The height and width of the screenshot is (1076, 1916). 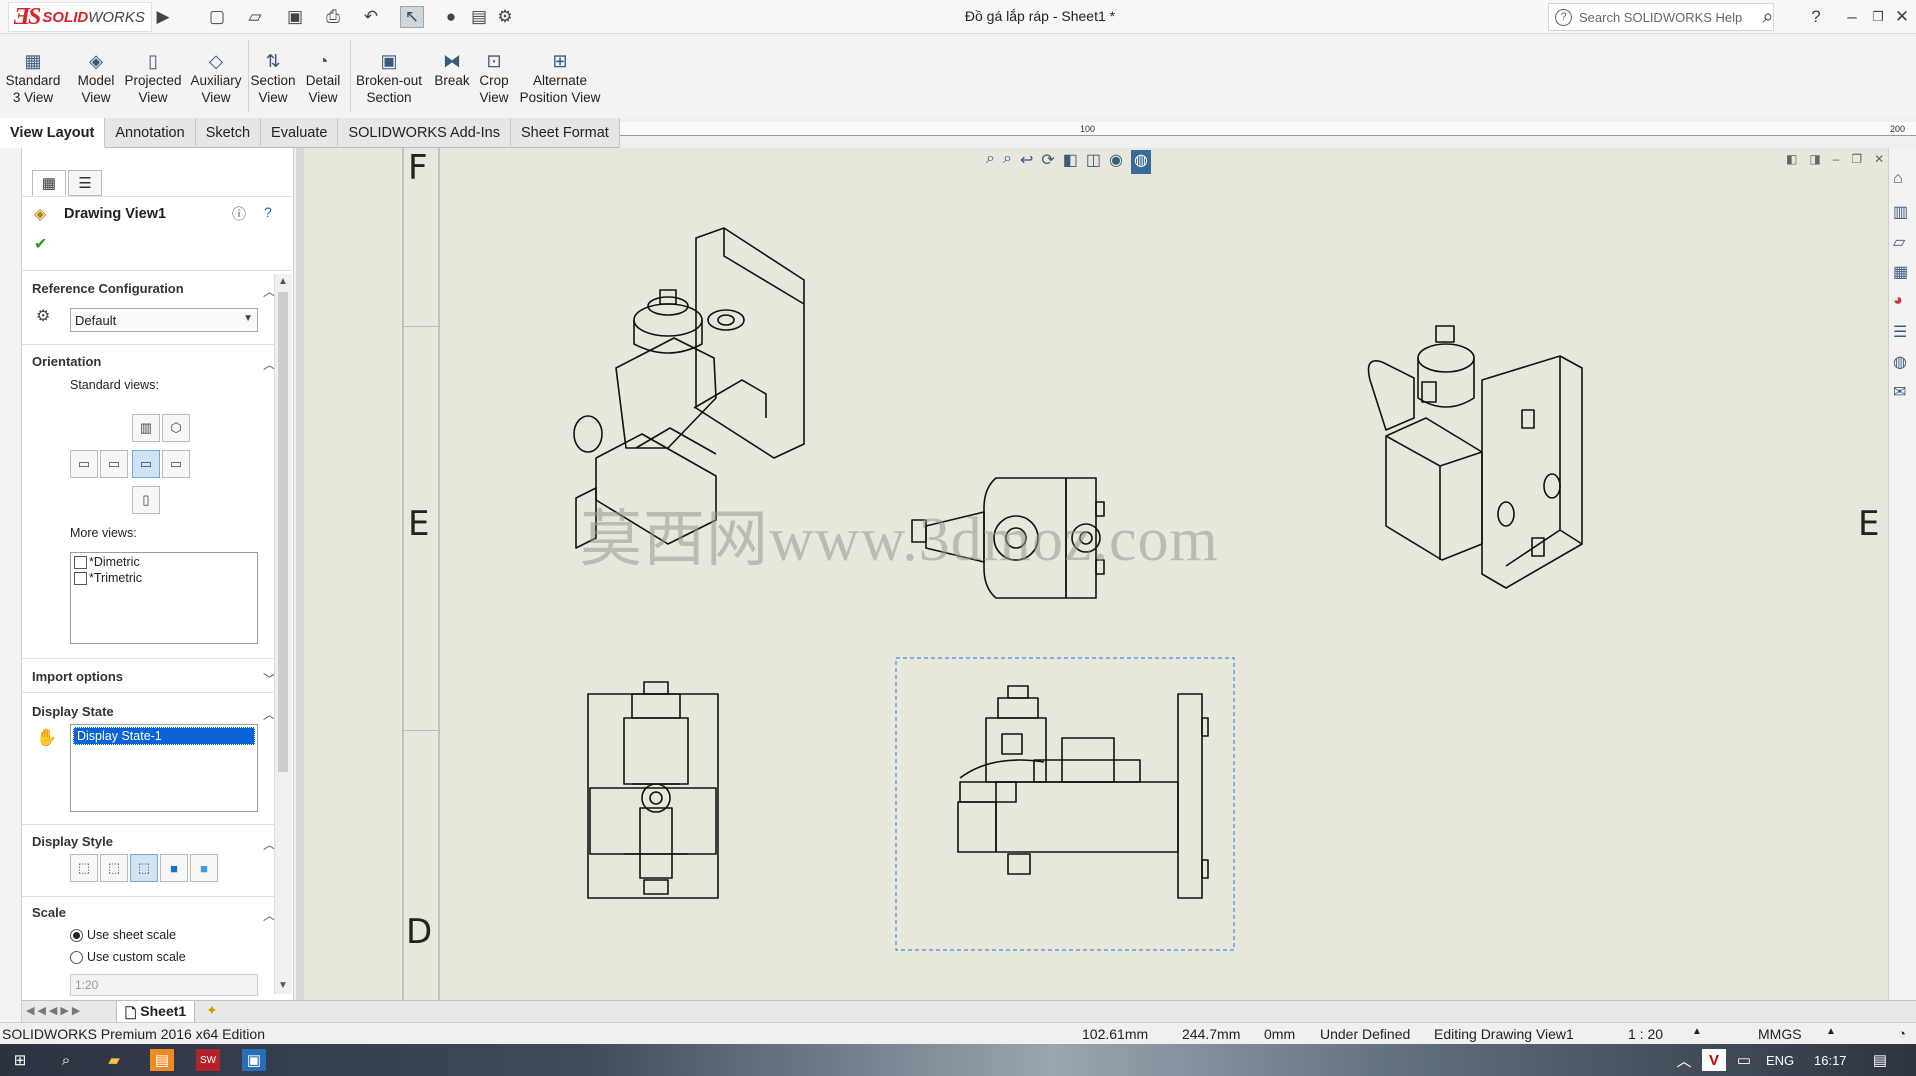 What do you see at coordinates (84, 868) in the screenshot?
I see `wireframe-style-button: ⬚` at bounding box center [84, 868].